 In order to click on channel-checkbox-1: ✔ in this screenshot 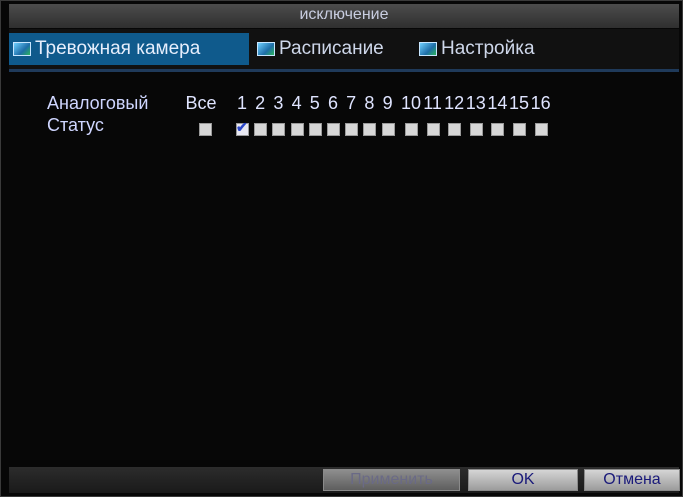, I will do `click(242, 127)`.